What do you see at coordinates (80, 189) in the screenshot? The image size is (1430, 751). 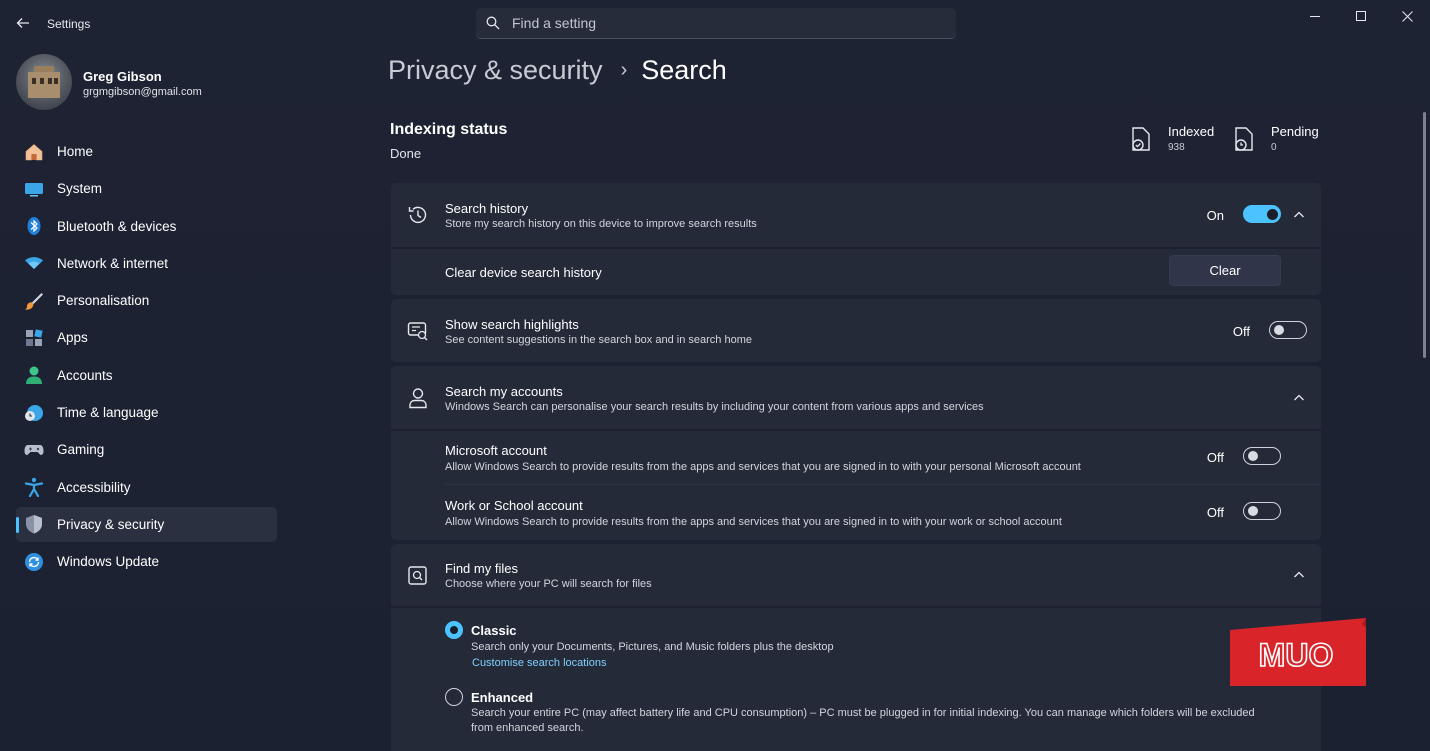 I see `sidebar-item-label: System` at bounding box center [80, 189].